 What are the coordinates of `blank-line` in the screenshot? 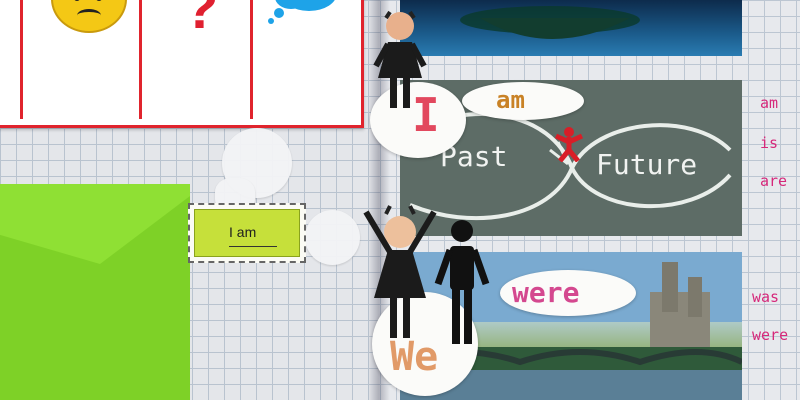 It's located at (253, 246).